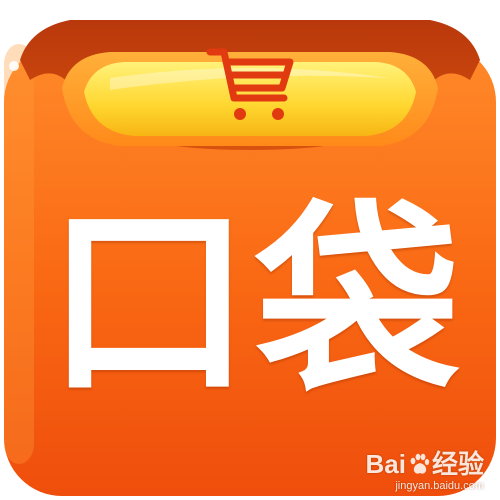 This screenshot has height=500, width=500. I want to click on watermark-brand-suffix: 经验, so click(457, 464).